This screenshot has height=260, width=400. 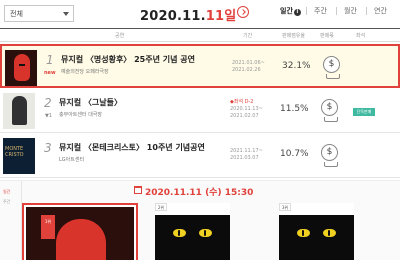 I want to click on rank-change: ▼1, so click(x=49, y=116).